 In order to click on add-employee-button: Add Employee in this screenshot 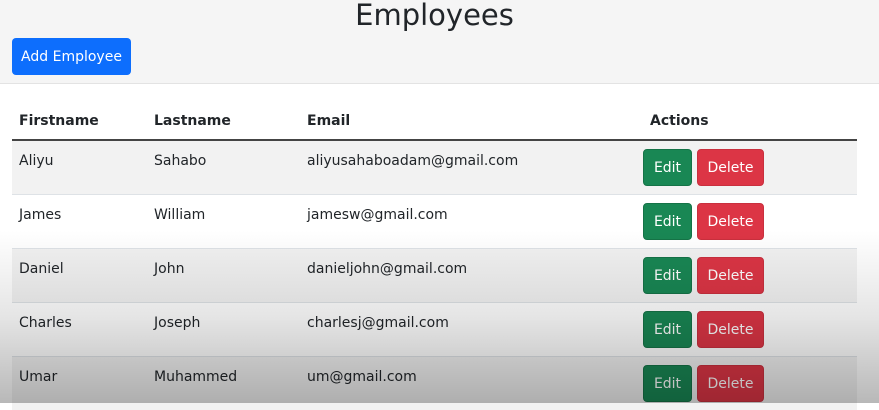, I will do `click(71, 56)`.